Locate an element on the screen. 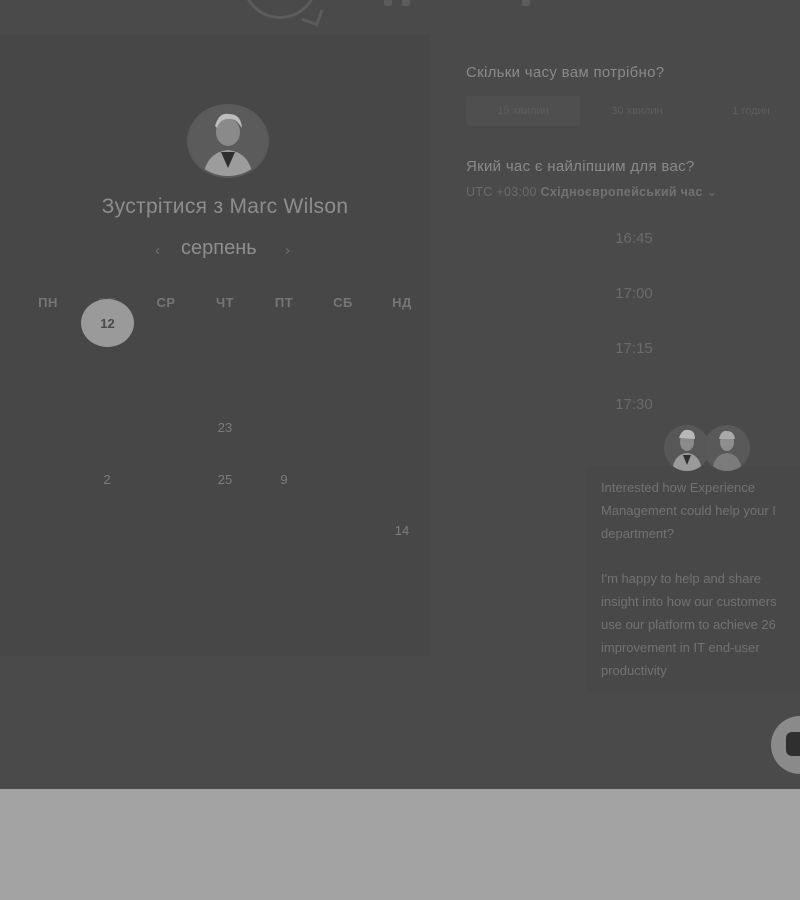 This screenshot has height=900, width=800. time-slot: 17:00 is located at coordinates (634, 293).